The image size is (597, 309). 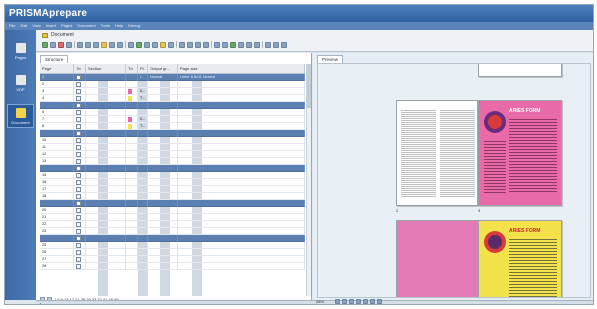 What do you see at coordinates (143, 168) in the screenshot?
I see `cell-pl` at bounding box center [143, 168].